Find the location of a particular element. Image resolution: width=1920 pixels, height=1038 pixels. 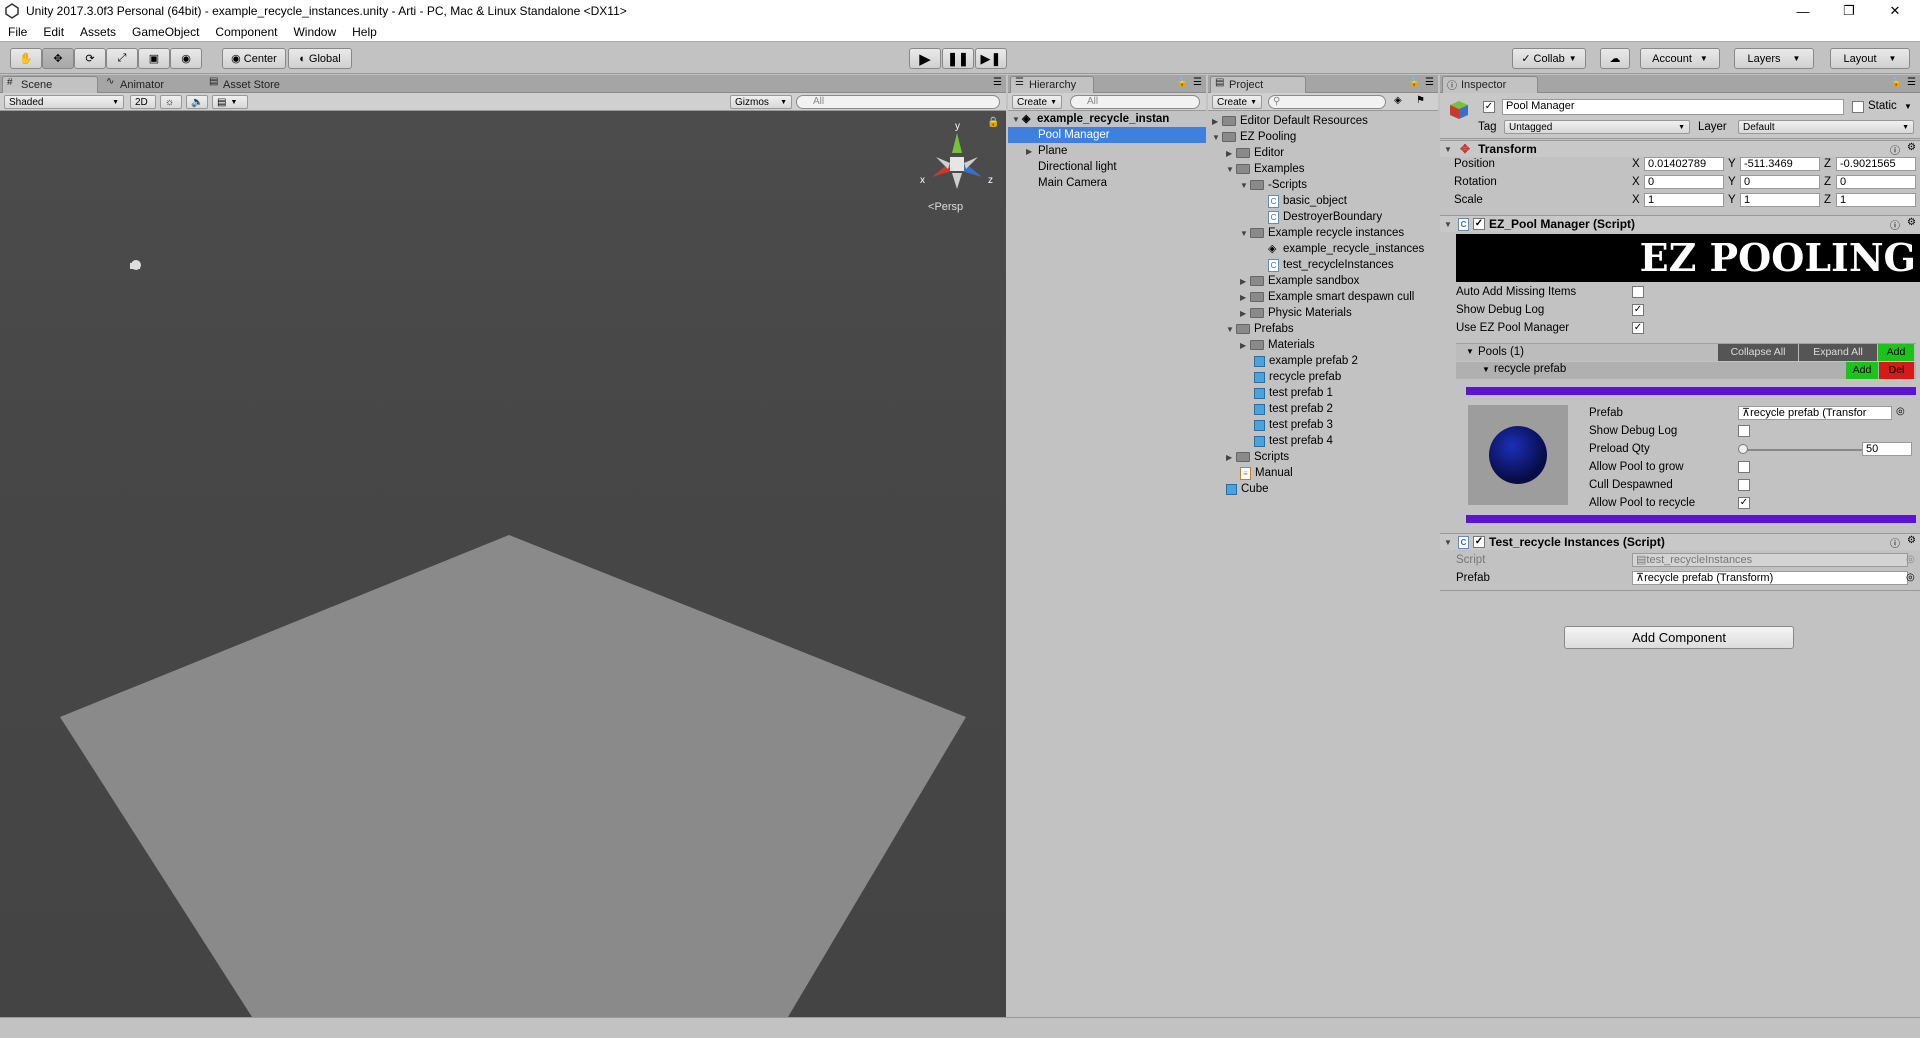

pivot-global-button: ◐ Global is located at coordinates (320, 58).